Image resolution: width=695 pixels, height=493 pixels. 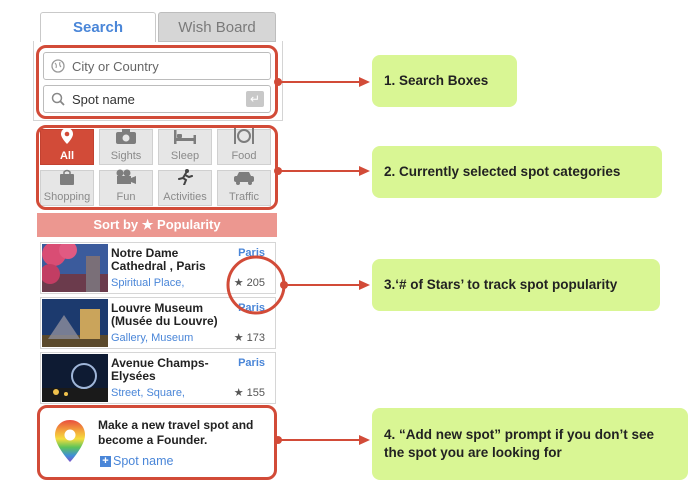 I want to click on callout-search-boxes: 1. Search Boxes, so click(x=444, y=81).